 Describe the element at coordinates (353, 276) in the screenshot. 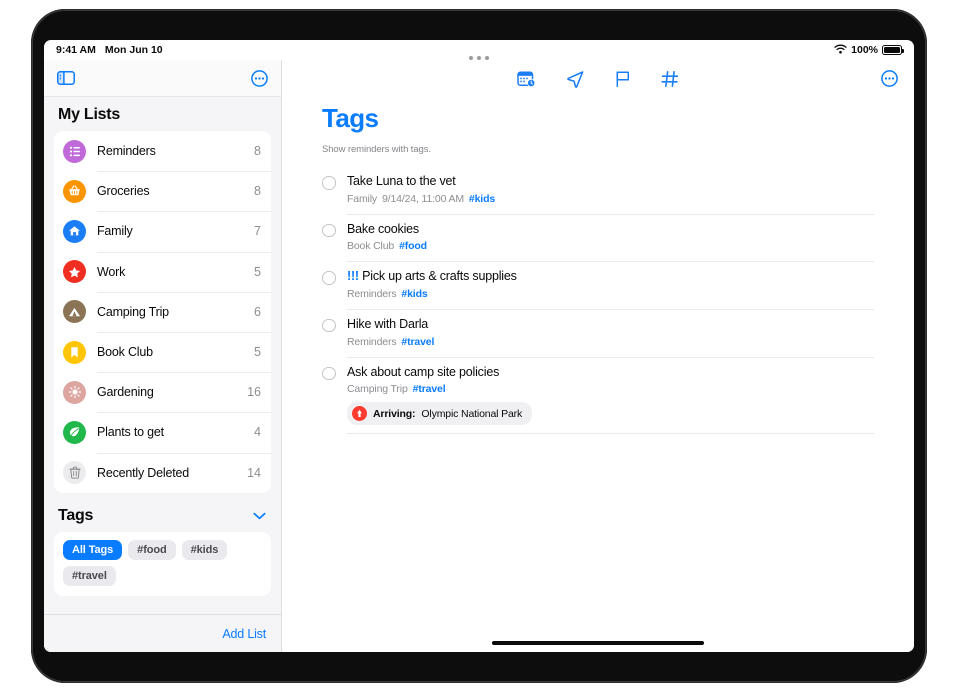

I see `reminder-priority-flag: !!!` at that location.